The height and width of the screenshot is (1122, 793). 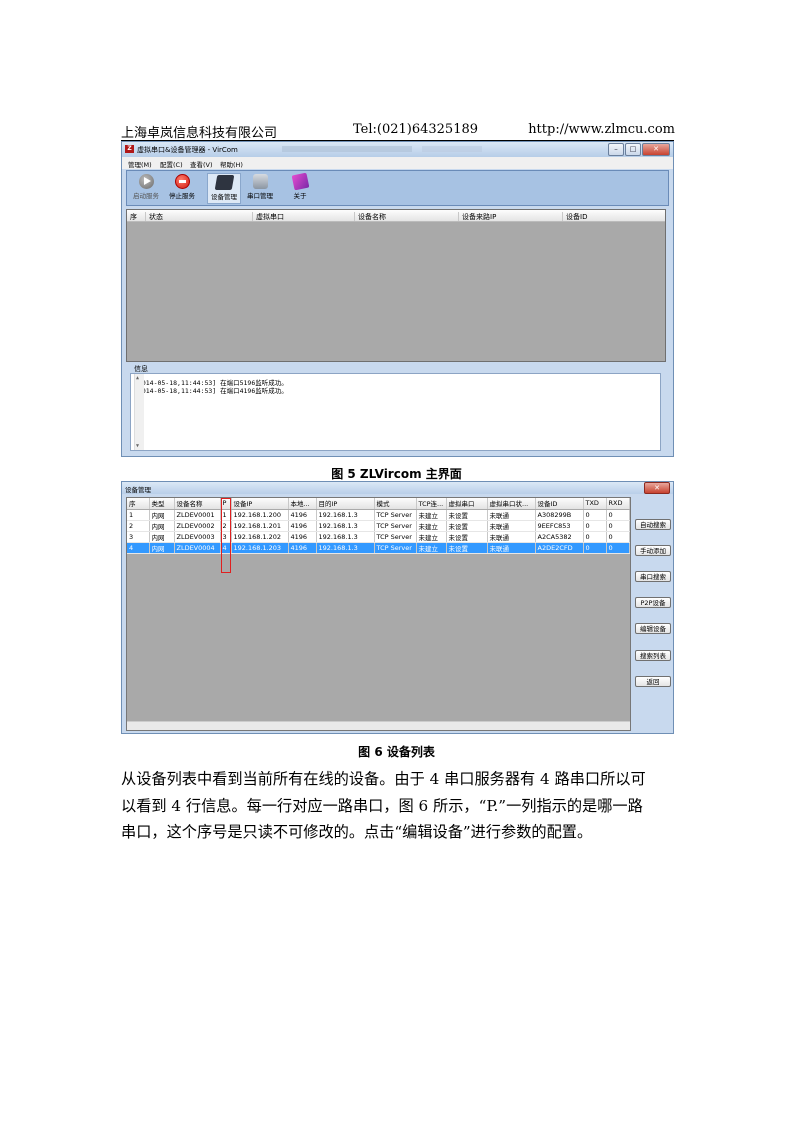 I want to click on serial-search-button: 串口搜索, so click(x=653, y=576).